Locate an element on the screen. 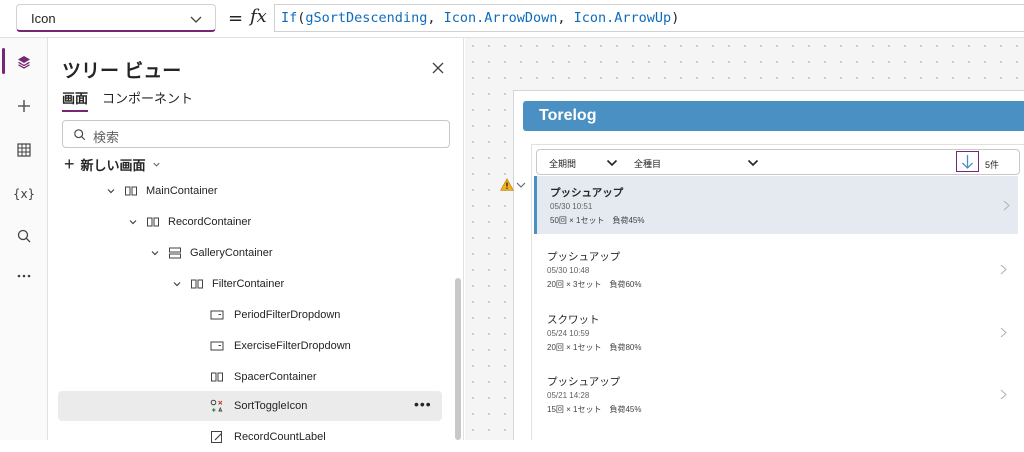  tree-item-recordcountlabel: RecordCountLabel is located at coordinates (250, 437).